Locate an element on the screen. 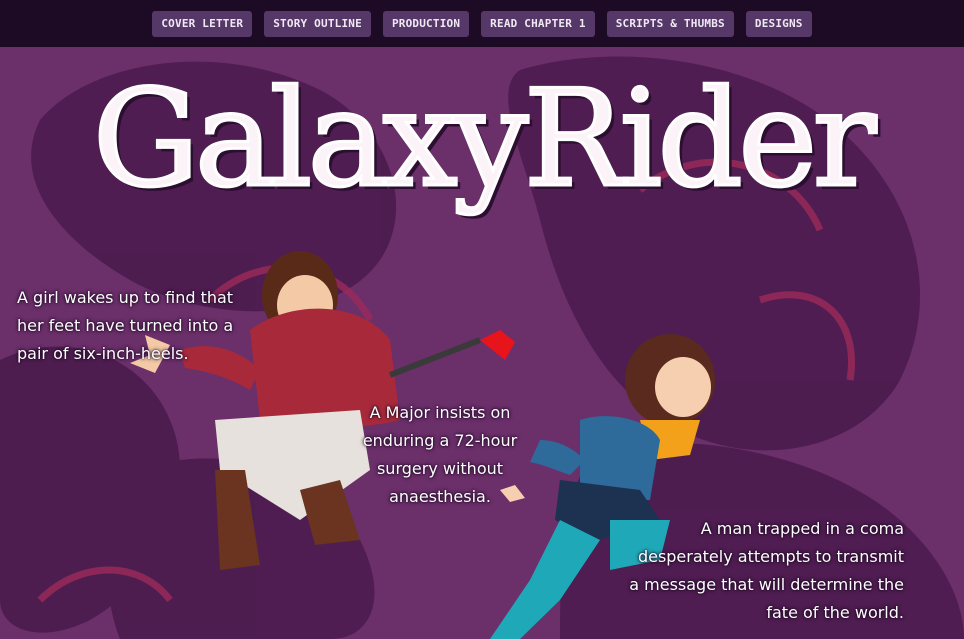  nav-scripts-thumbs-button: SCRIPTS & THUMBS is located at coordinates (670, 23).